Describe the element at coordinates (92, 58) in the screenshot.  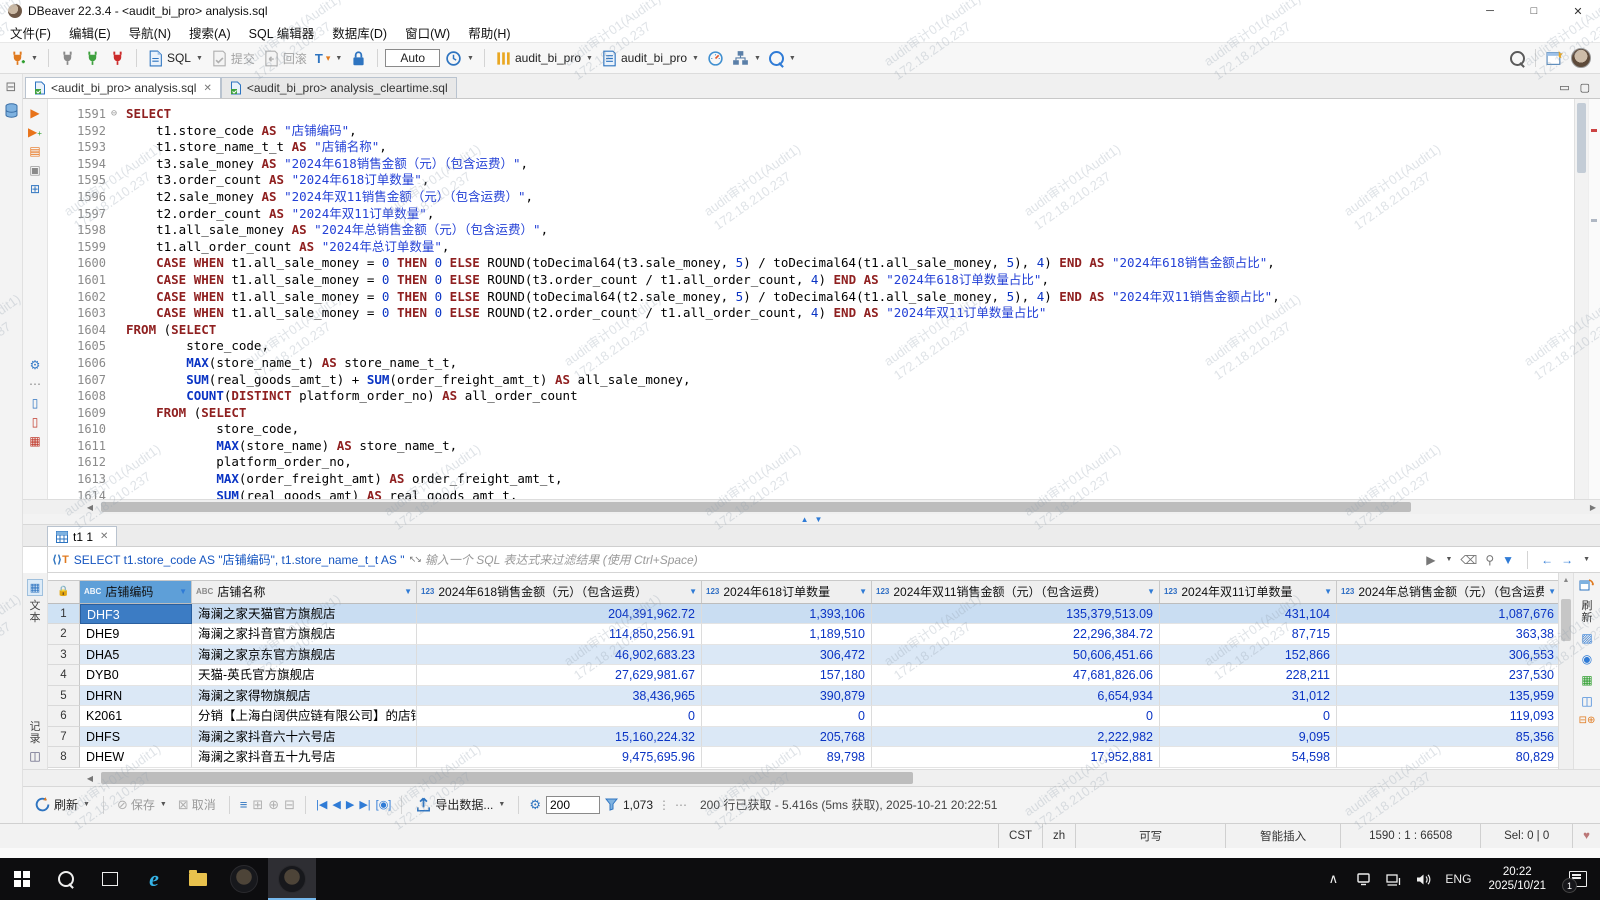
I see `reconnect-button` at that location.